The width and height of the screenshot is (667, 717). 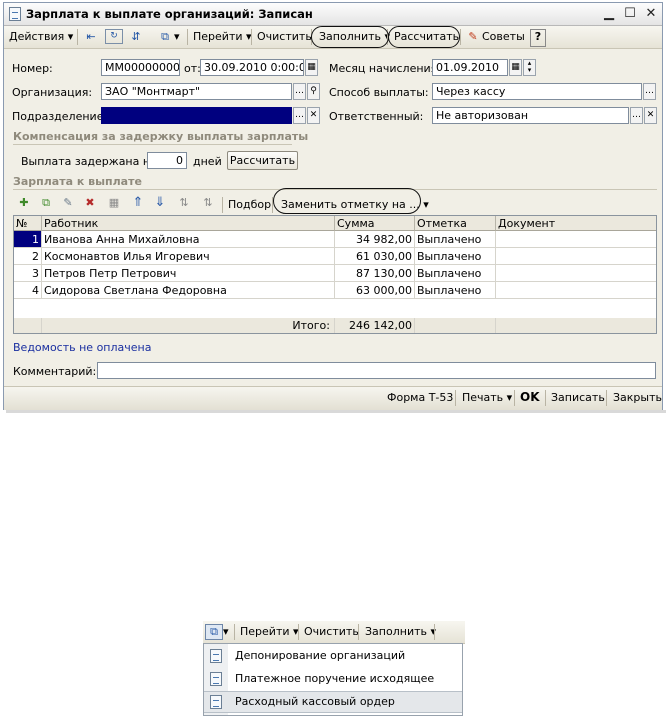 I want to click on pay-method-label: Способ выплаты:, so click(x=379, y=92).